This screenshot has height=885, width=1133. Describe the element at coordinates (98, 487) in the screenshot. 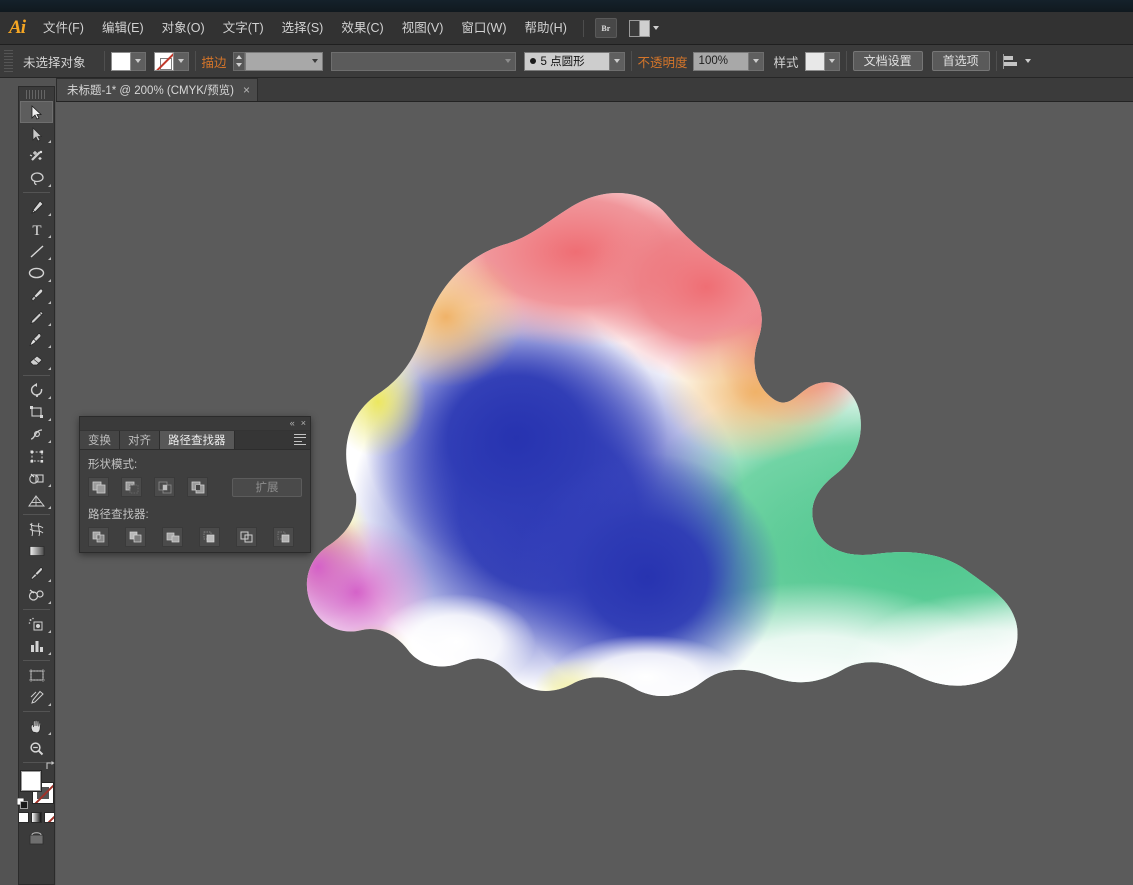

I see `pathfinder-unite-button` at that location.